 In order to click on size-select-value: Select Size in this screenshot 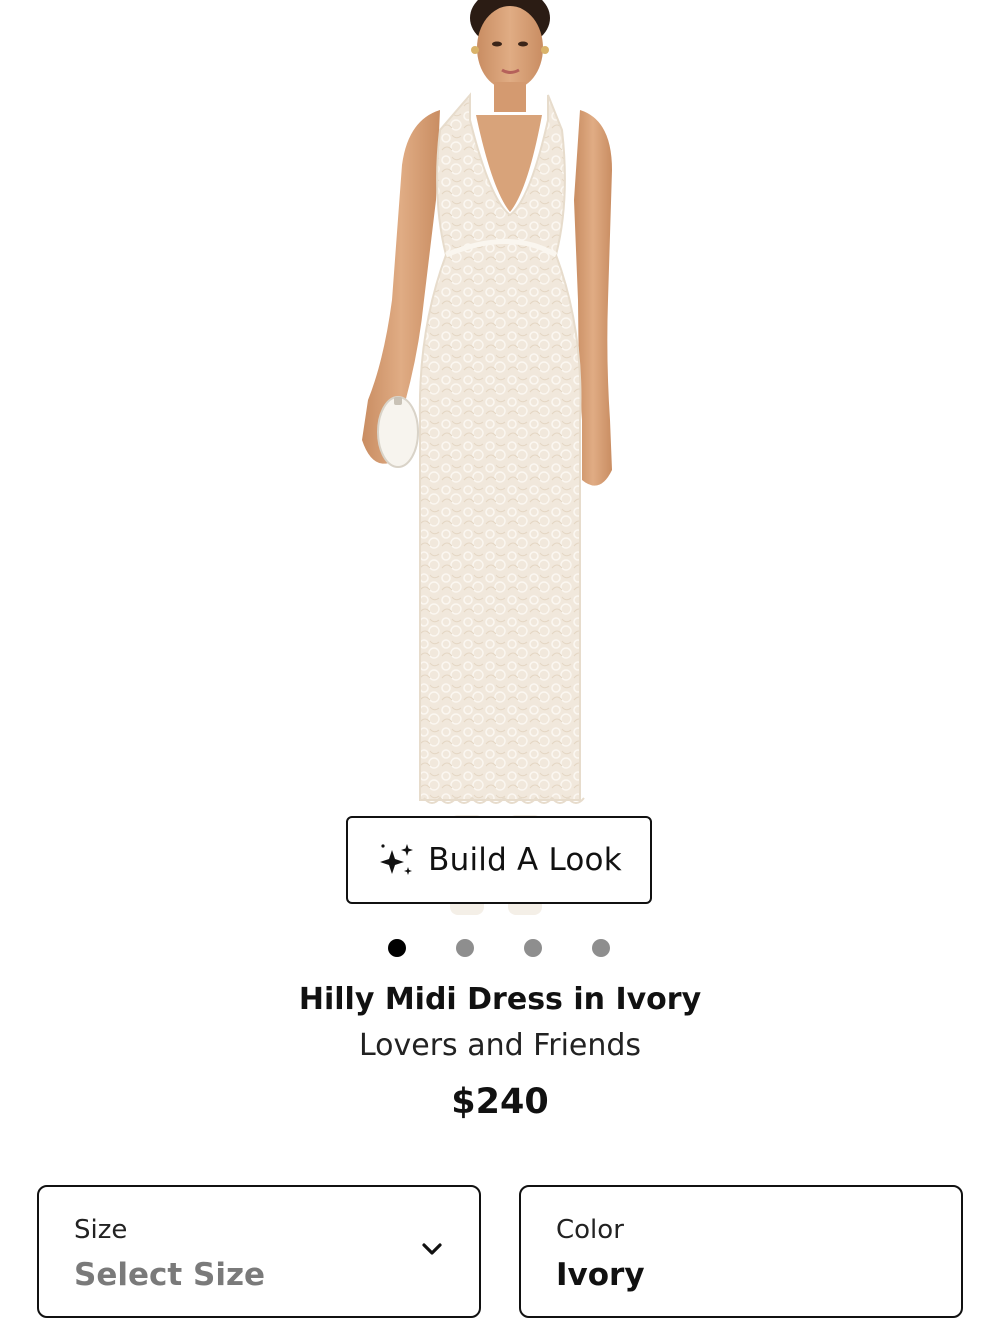, I will do `click(170, 1275)`.